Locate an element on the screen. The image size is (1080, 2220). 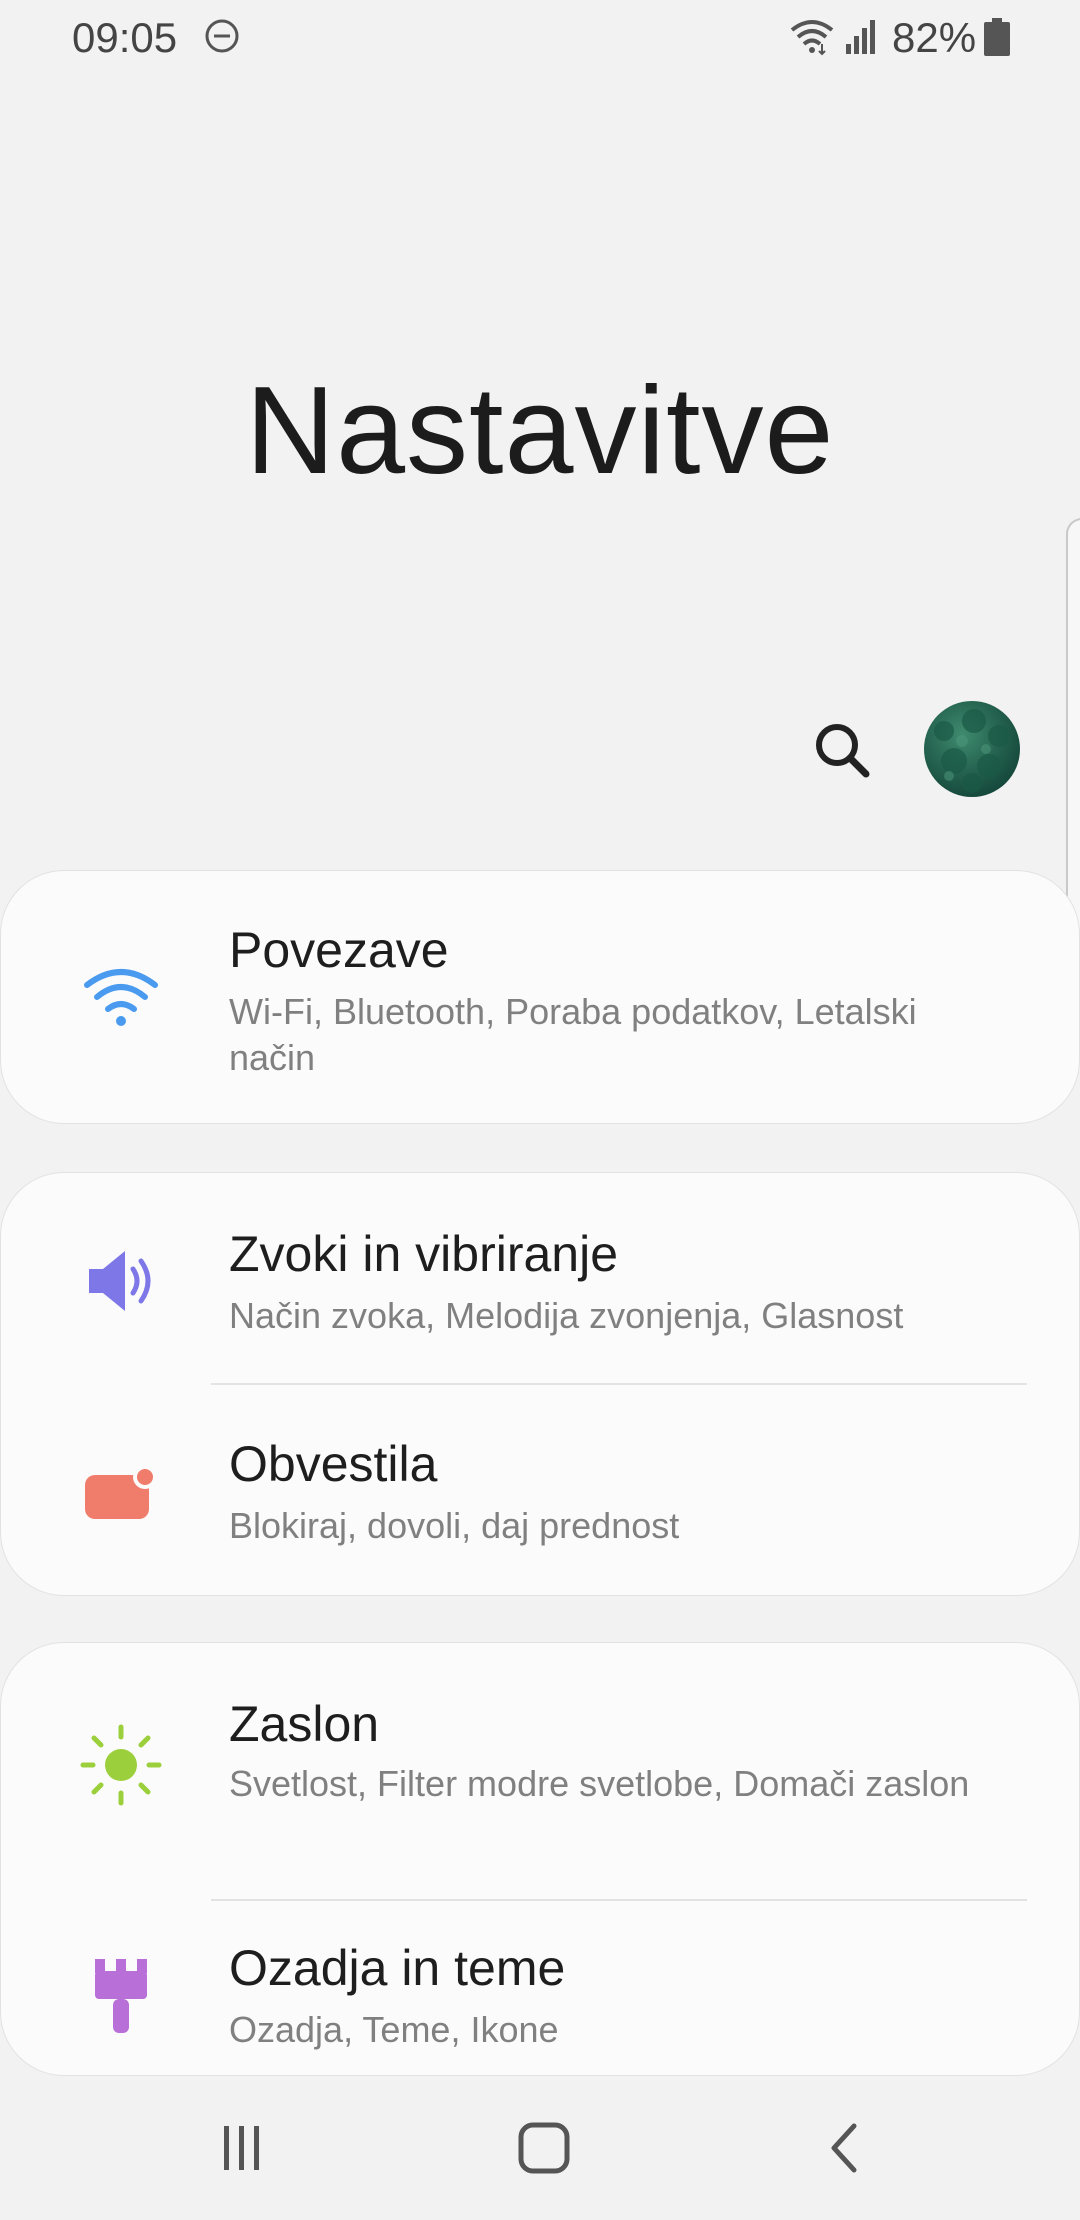
settings-item-title: Ozadja in teme is located at coordinates (397, 1968).